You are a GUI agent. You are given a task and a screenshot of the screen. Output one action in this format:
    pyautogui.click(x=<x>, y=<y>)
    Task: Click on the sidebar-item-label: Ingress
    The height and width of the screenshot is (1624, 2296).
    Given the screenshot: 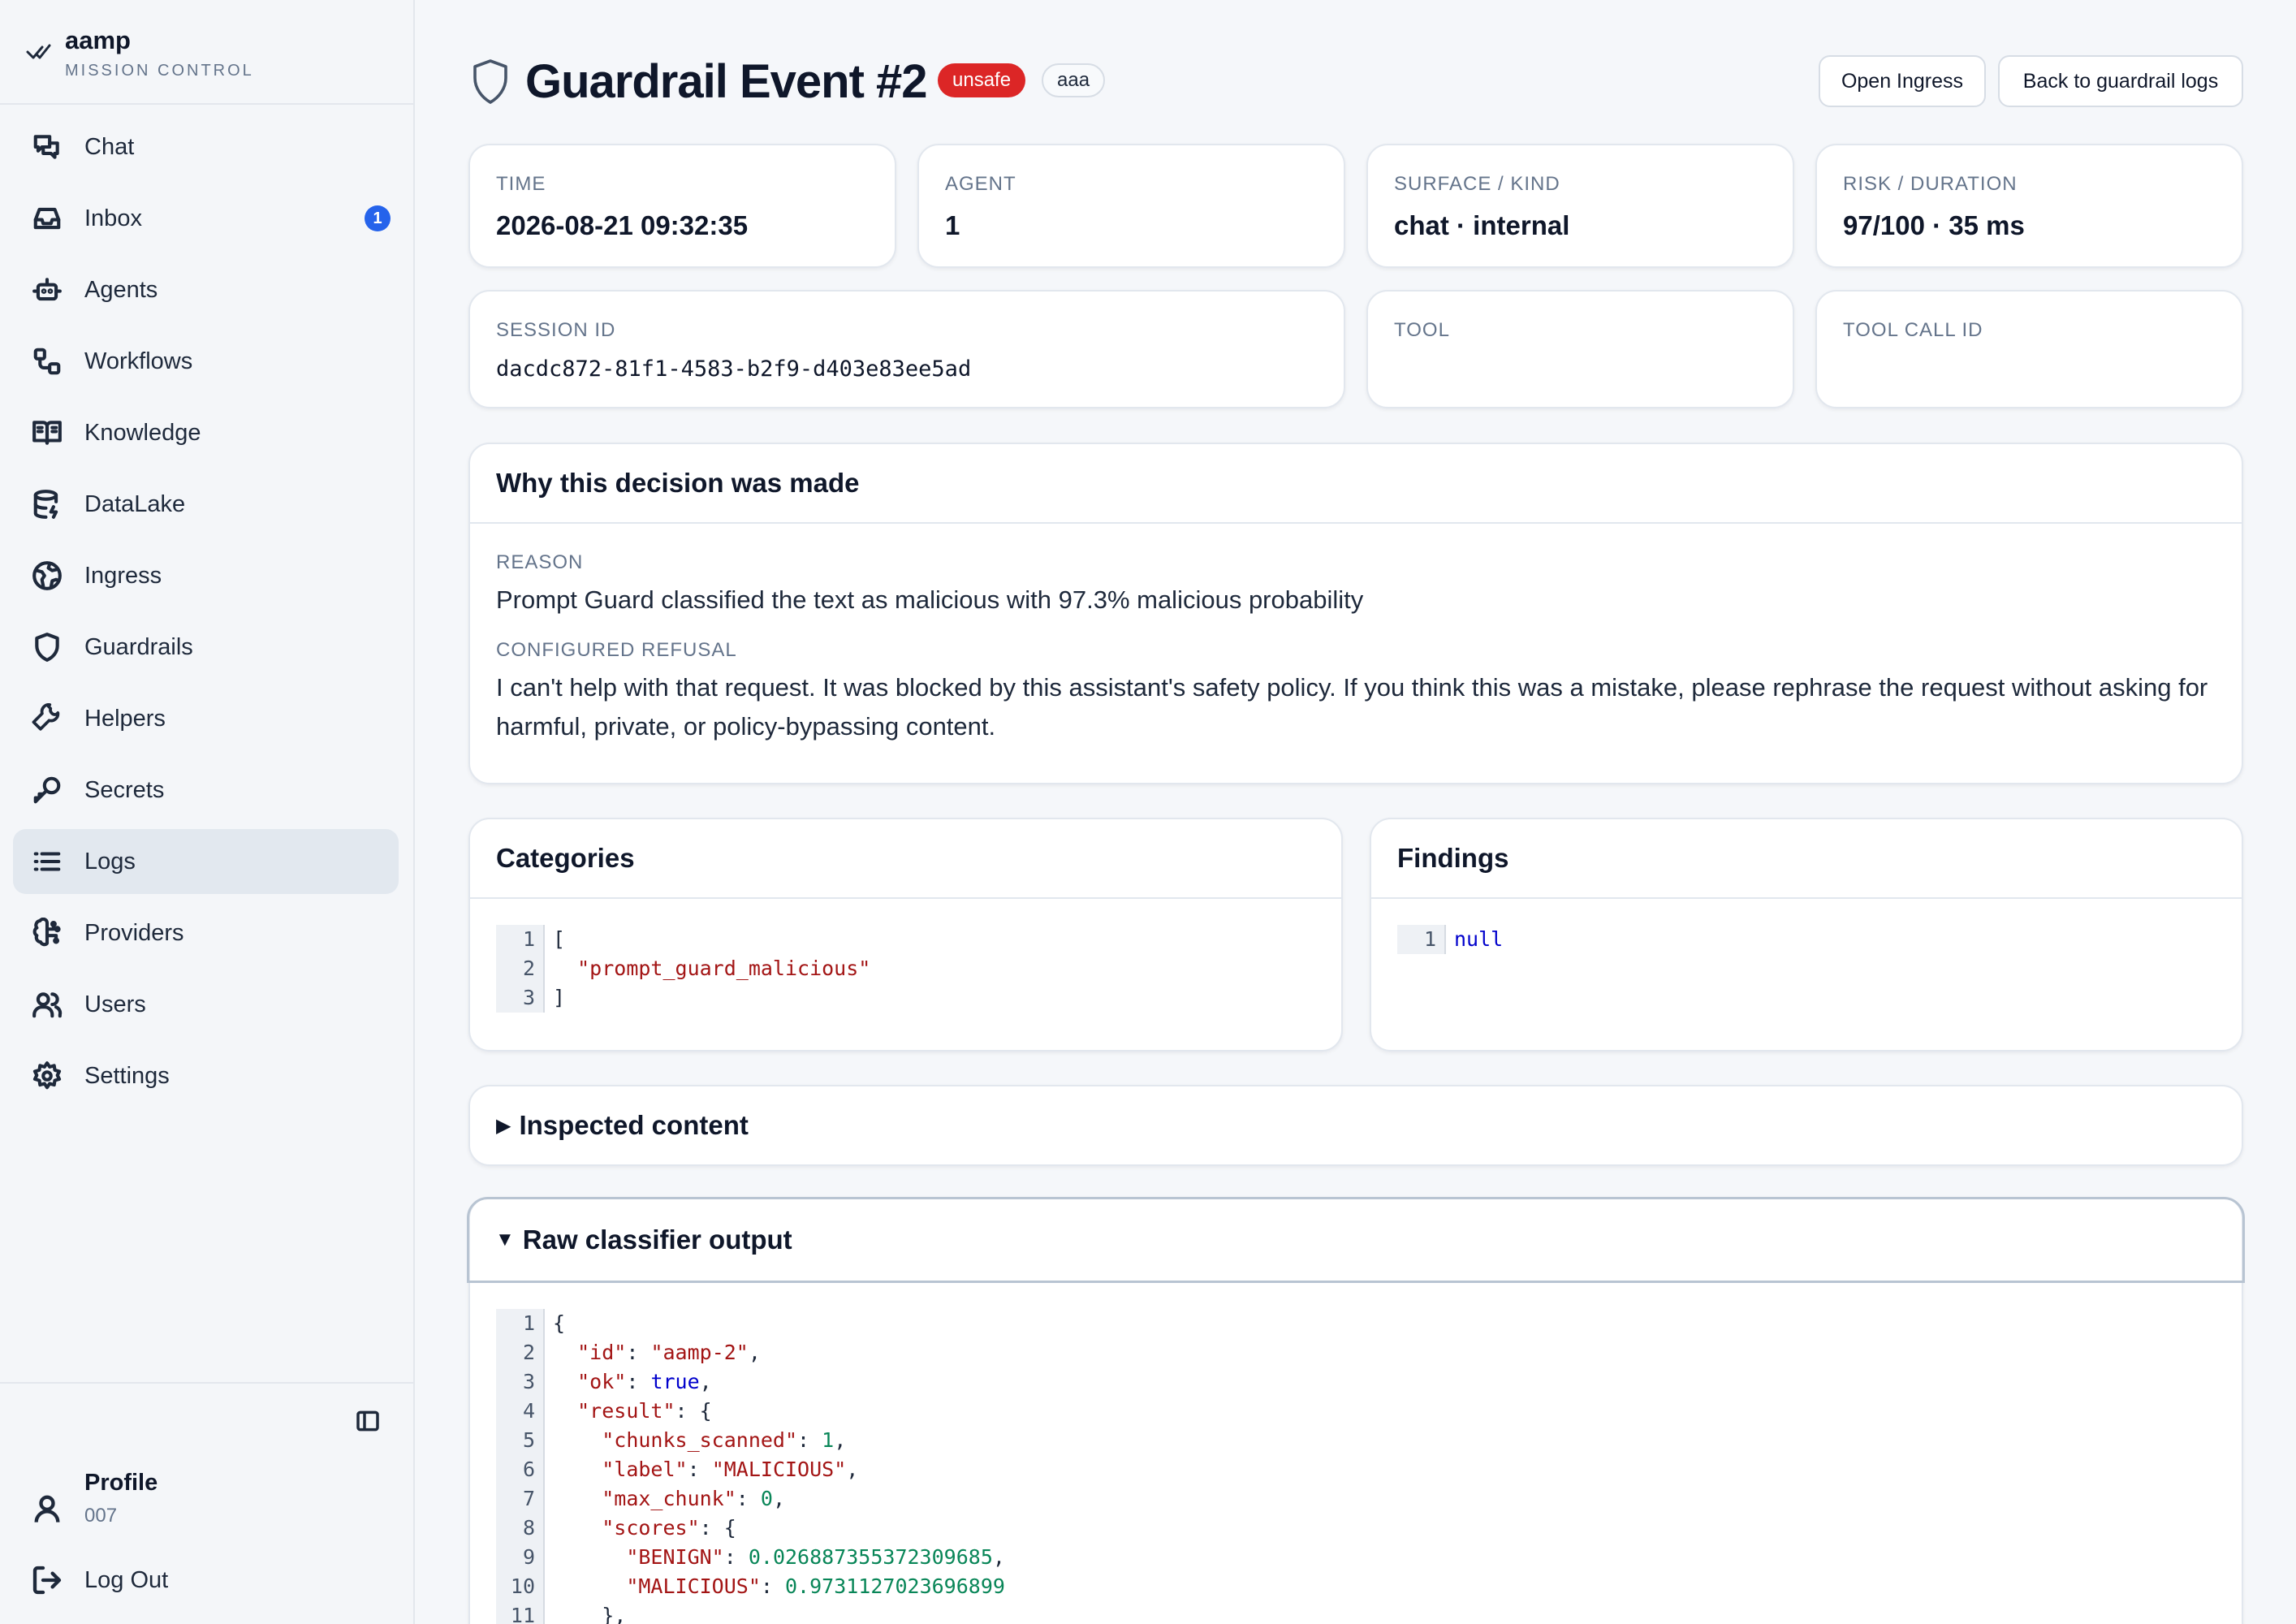 What is the action you would take?
    pyautogui.click(x=123, y=576)
    